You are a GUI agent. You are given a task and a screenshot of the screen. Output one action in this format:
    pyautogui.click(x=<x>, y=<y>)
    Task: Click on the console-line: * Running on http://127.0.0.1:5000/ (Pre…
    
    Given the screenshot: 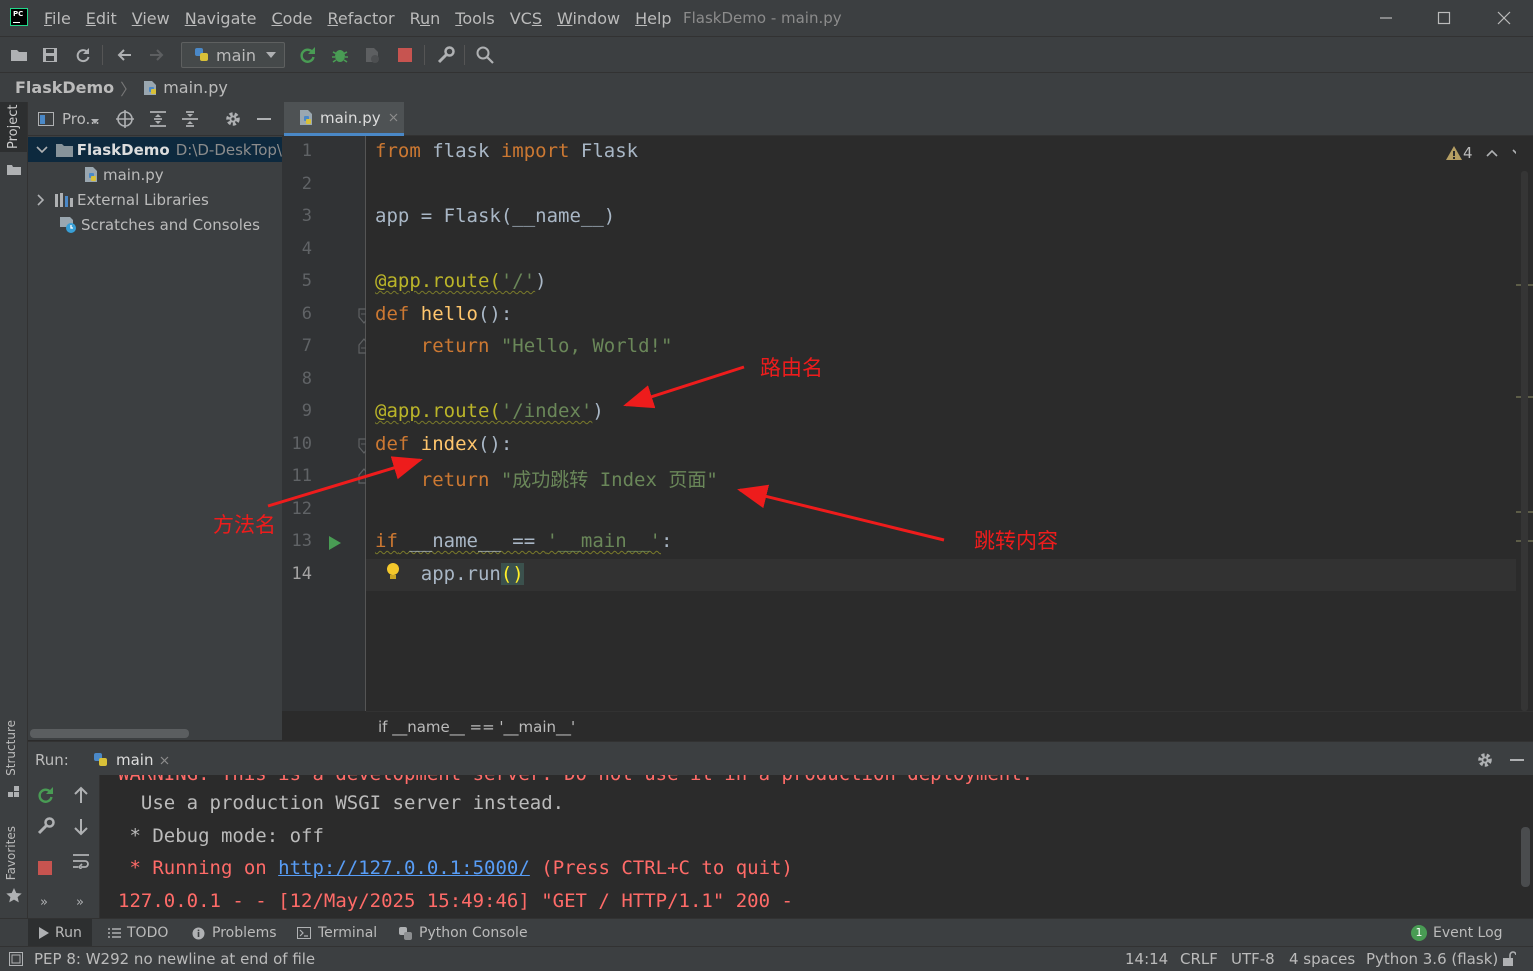 What is the action you would take?
    pyautogui.click(x=455, y=868)
    